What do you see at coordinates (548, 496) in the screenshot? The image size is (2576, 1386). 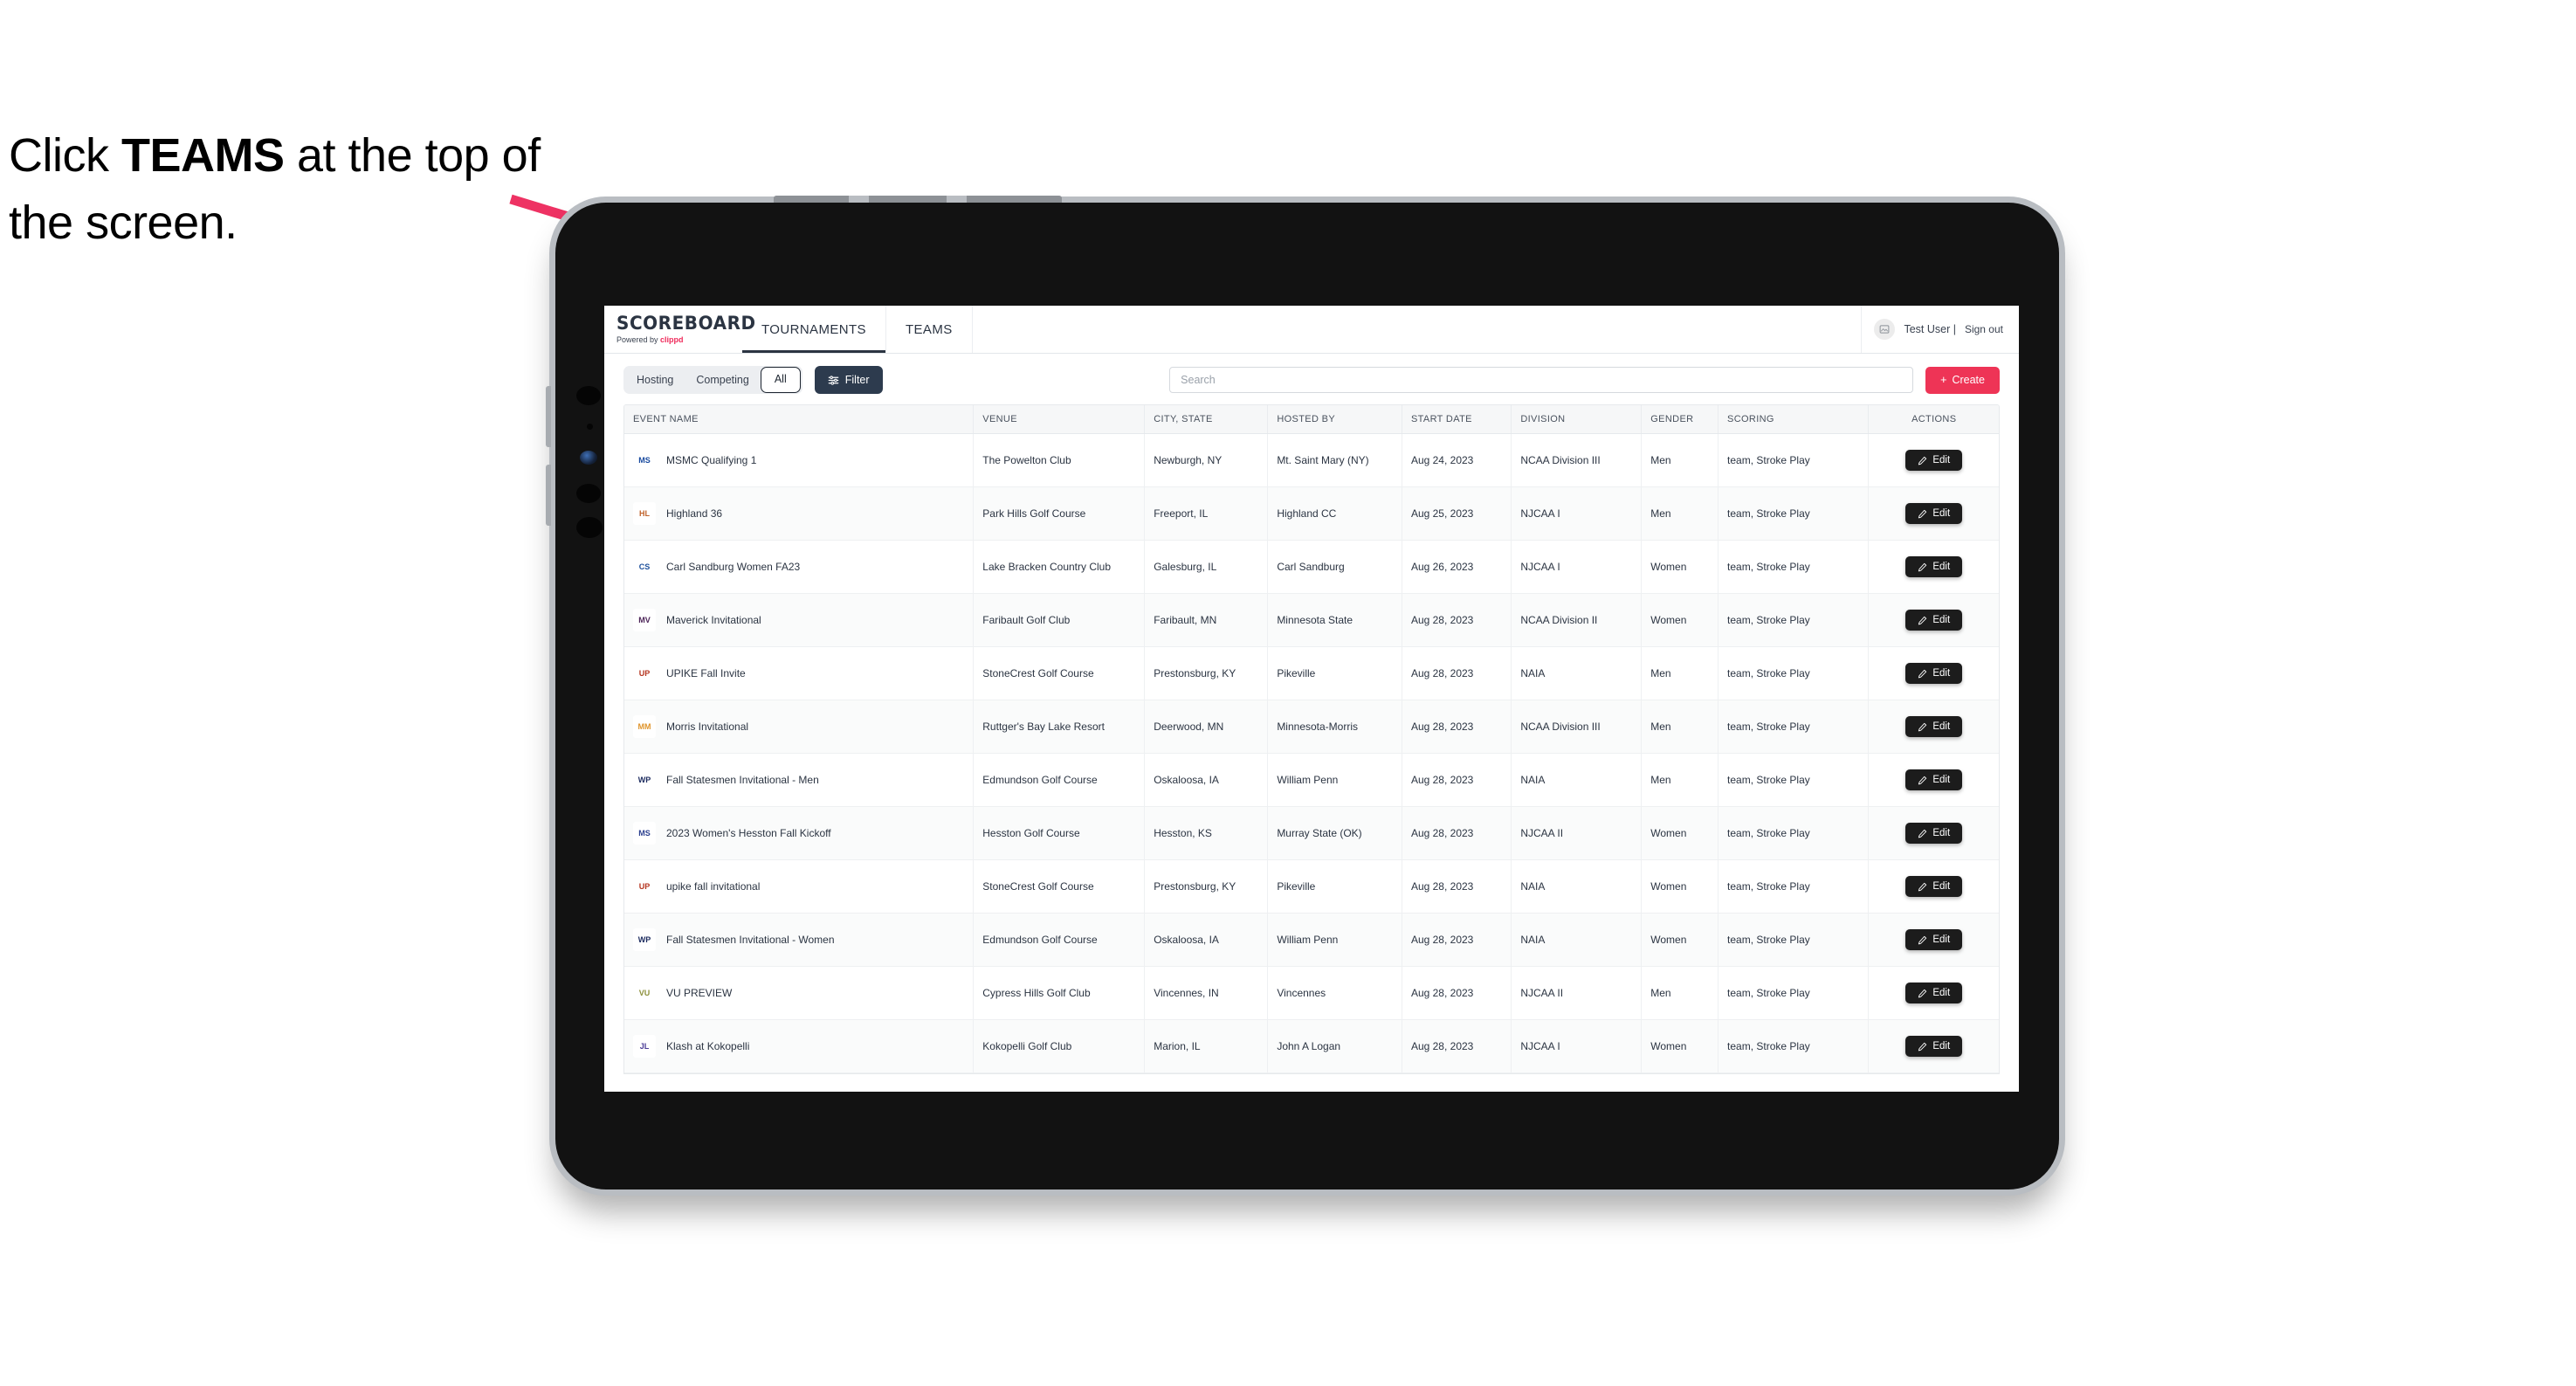 I see `volume-down-button` at bounding box center [548, 496].